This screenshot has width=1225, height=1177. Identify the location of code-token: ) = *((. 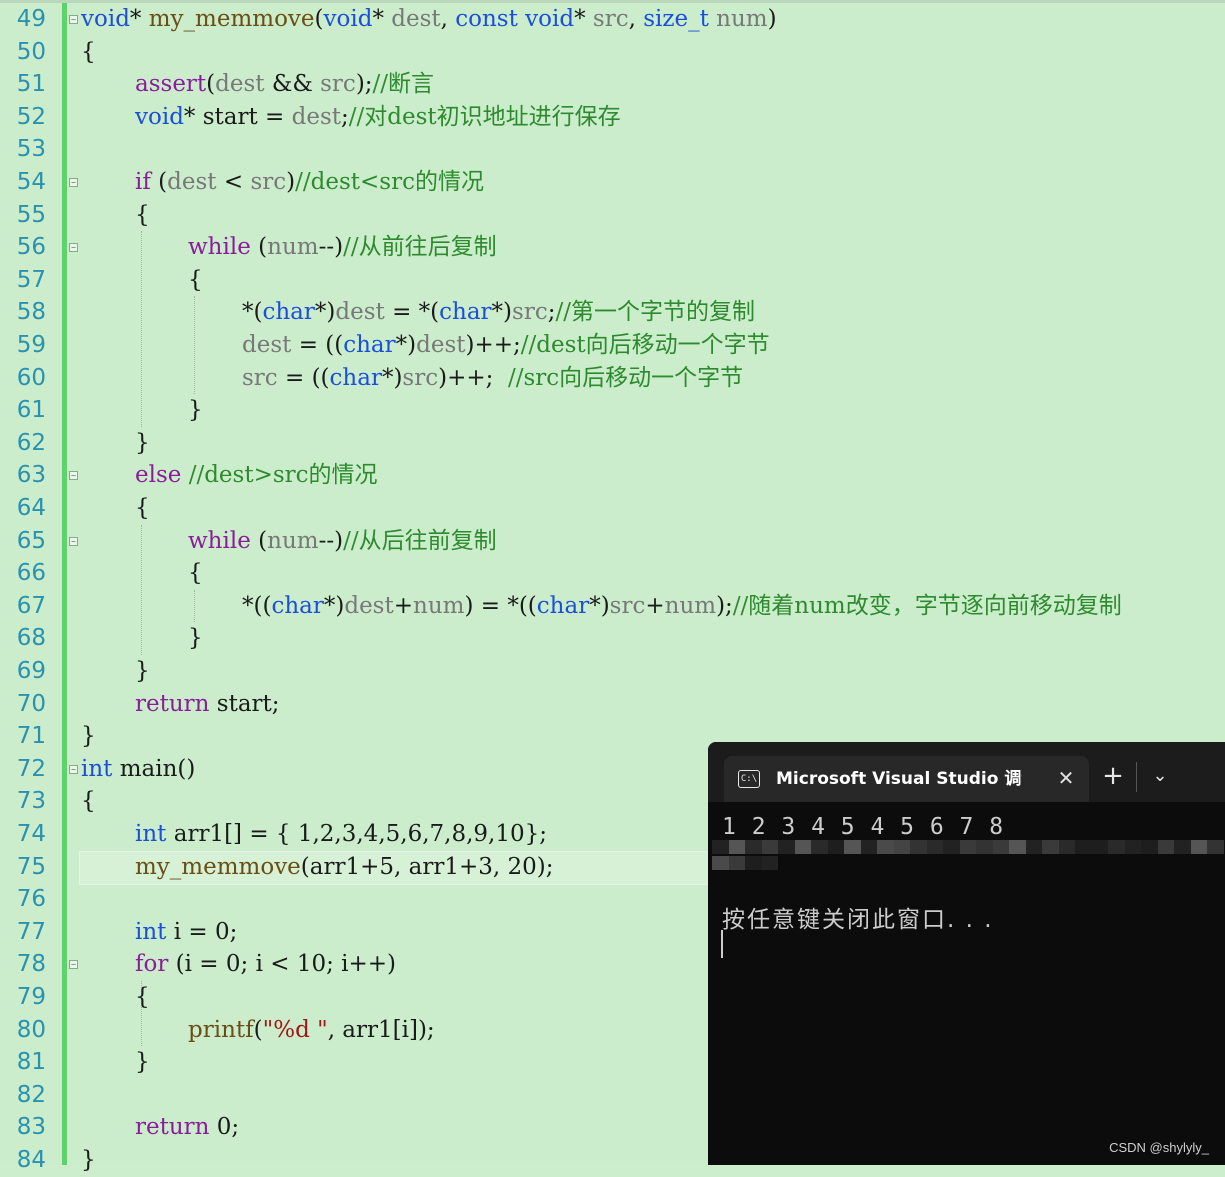
(500, 605).